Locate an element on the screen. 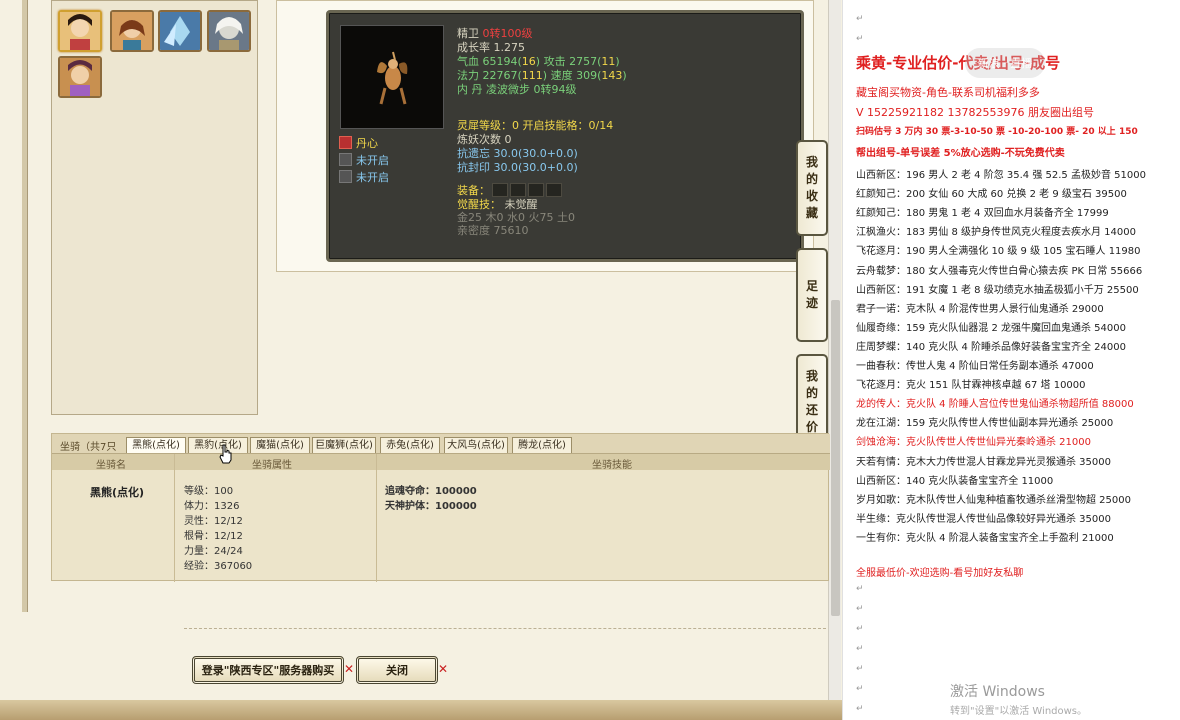 This screenshot has width=1180, height=720. listing-item: 庄周梦蝶：140 克火队 4 阶睡杀品像好装备宝宝齐全 24000 is located at coordinates (991, 347).